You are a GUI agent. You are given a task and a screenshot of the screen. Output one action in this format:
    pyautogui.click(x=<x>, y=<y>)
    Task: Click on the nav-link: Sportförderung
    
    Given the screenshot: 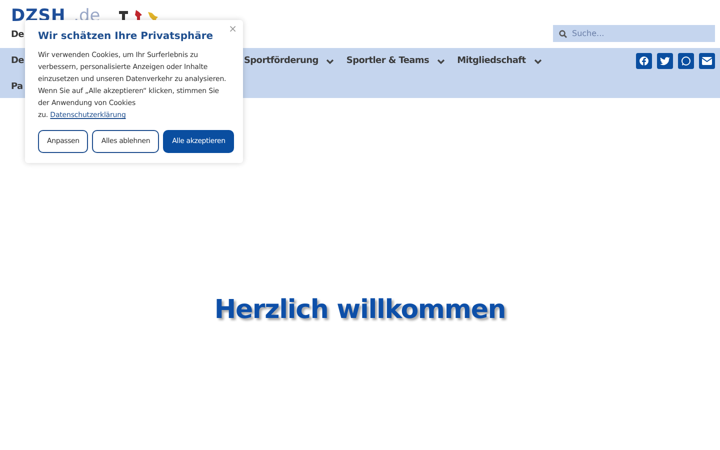 What is the action you would take?
    pyautogui.click(x=289, y=61)
    